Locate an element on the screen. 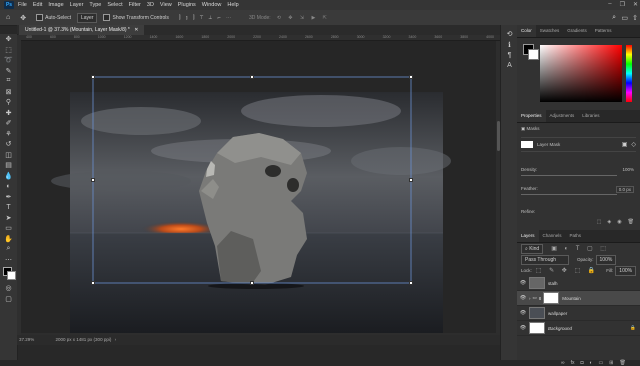 This screenshot has width=640, height=366. search-icon: ⌕ is located at coordinates (614, 18).